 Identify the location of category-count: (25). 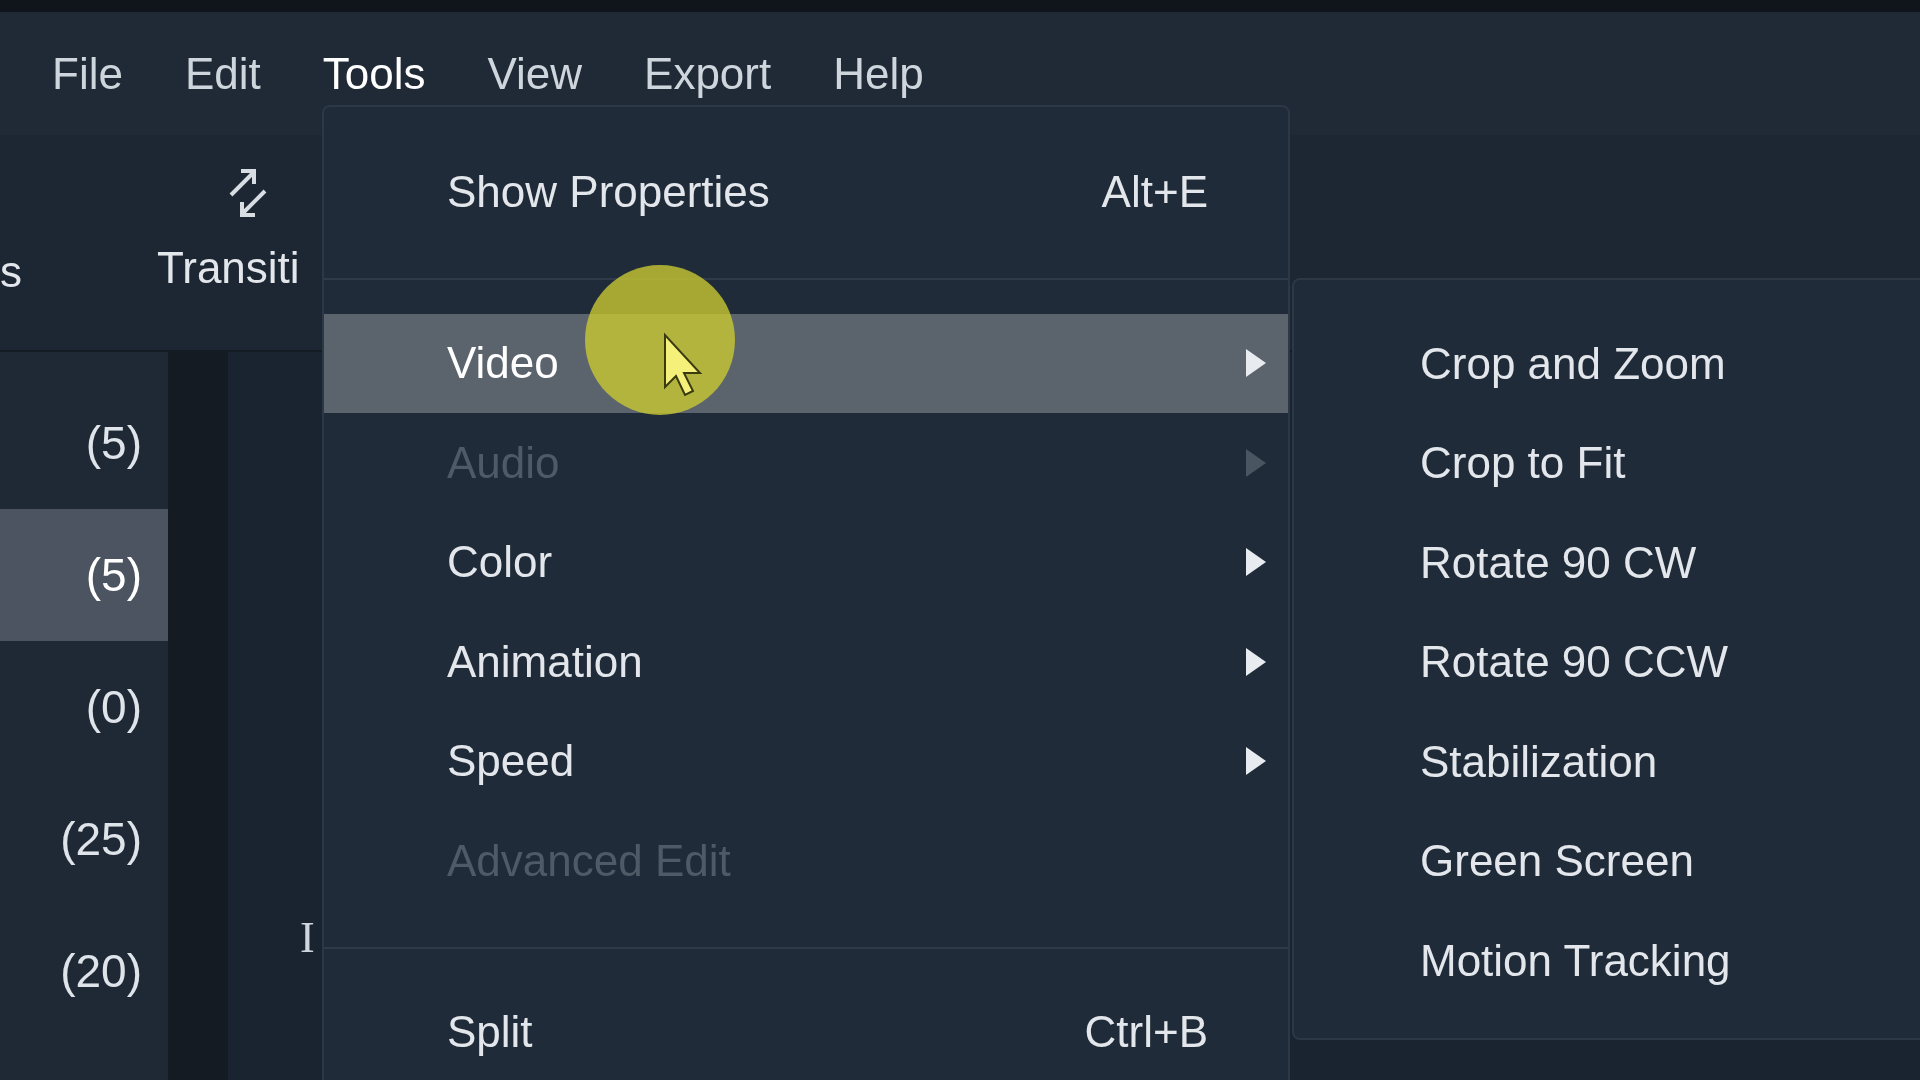
(84, 839).